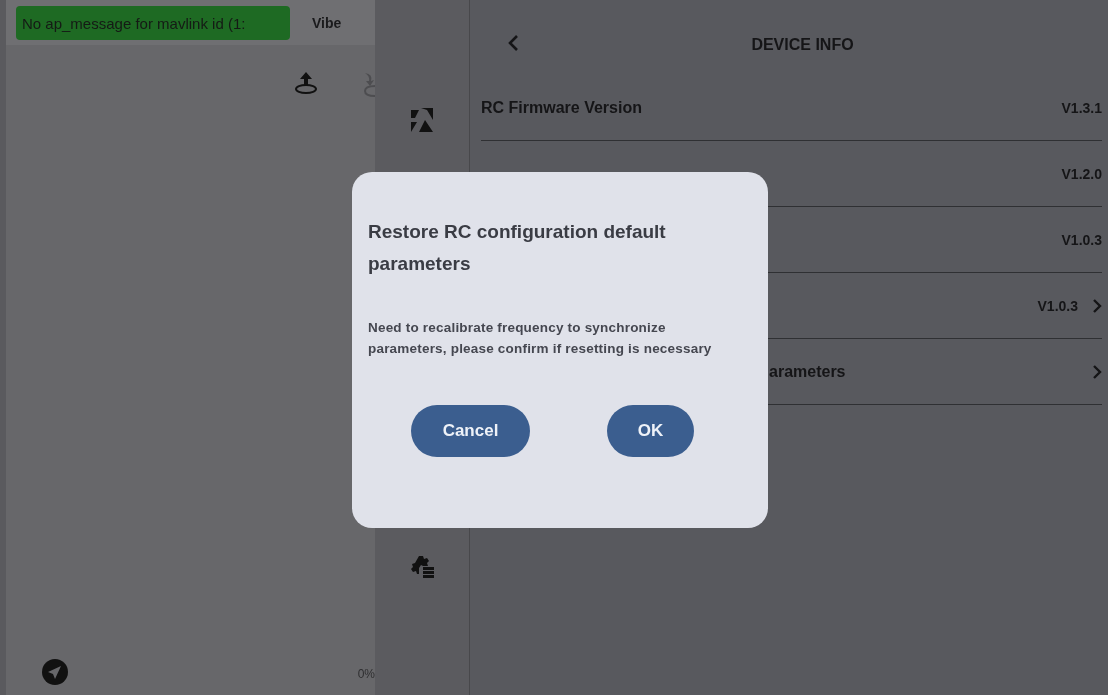 Image resolution: width=1108 pixels, height=695 pixels. I want to click on dialog-title: Restore RC configuration default parameters, so click(517, 248).